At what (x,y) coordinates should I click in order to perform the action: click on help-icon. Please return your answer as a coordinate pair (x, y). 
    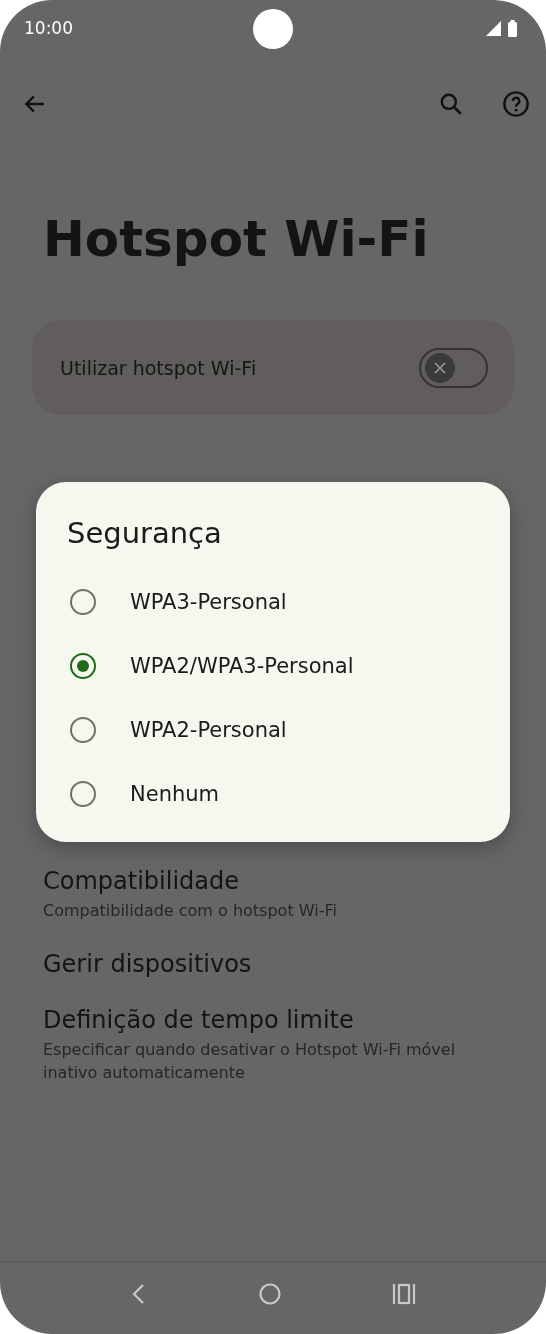
    Looking at the image, I should click on (516, 104).